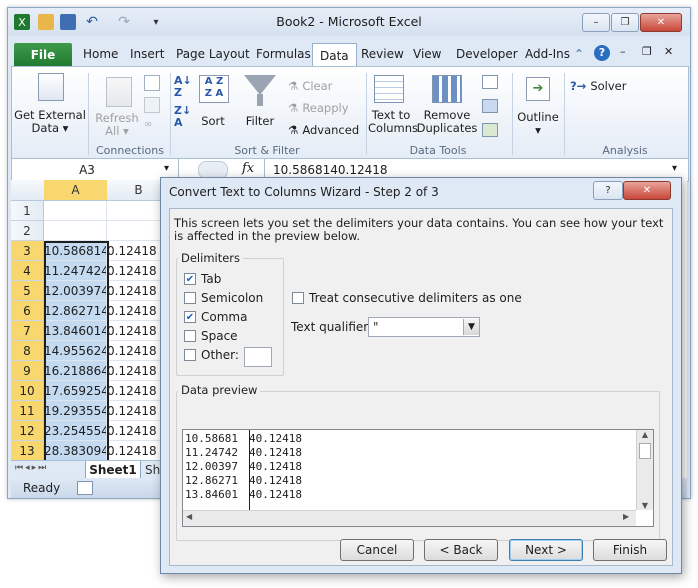  I want to click on close-button: ✕, so click(661, 22).